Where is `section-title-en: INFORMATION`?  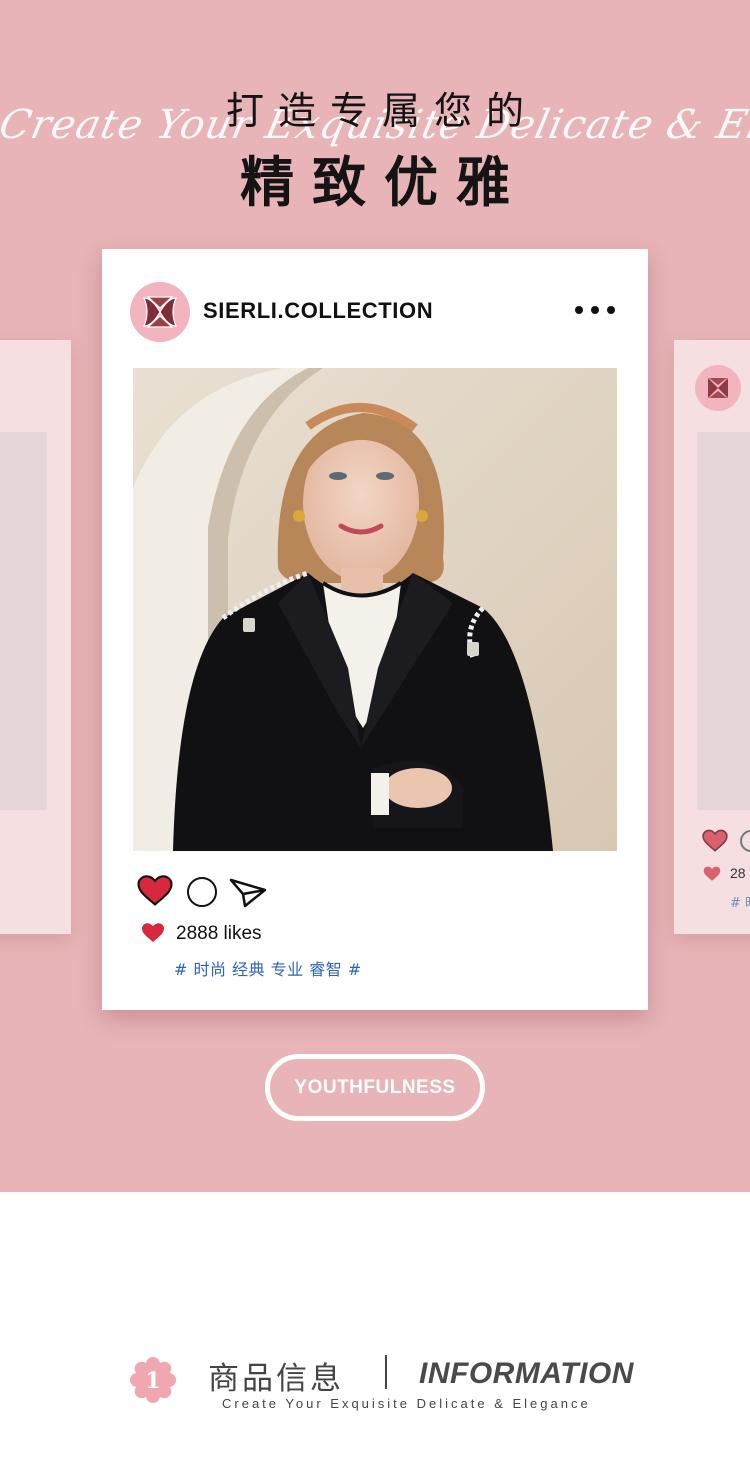
section-title-en: INFORMATION is located at coordinates (526, 1373).